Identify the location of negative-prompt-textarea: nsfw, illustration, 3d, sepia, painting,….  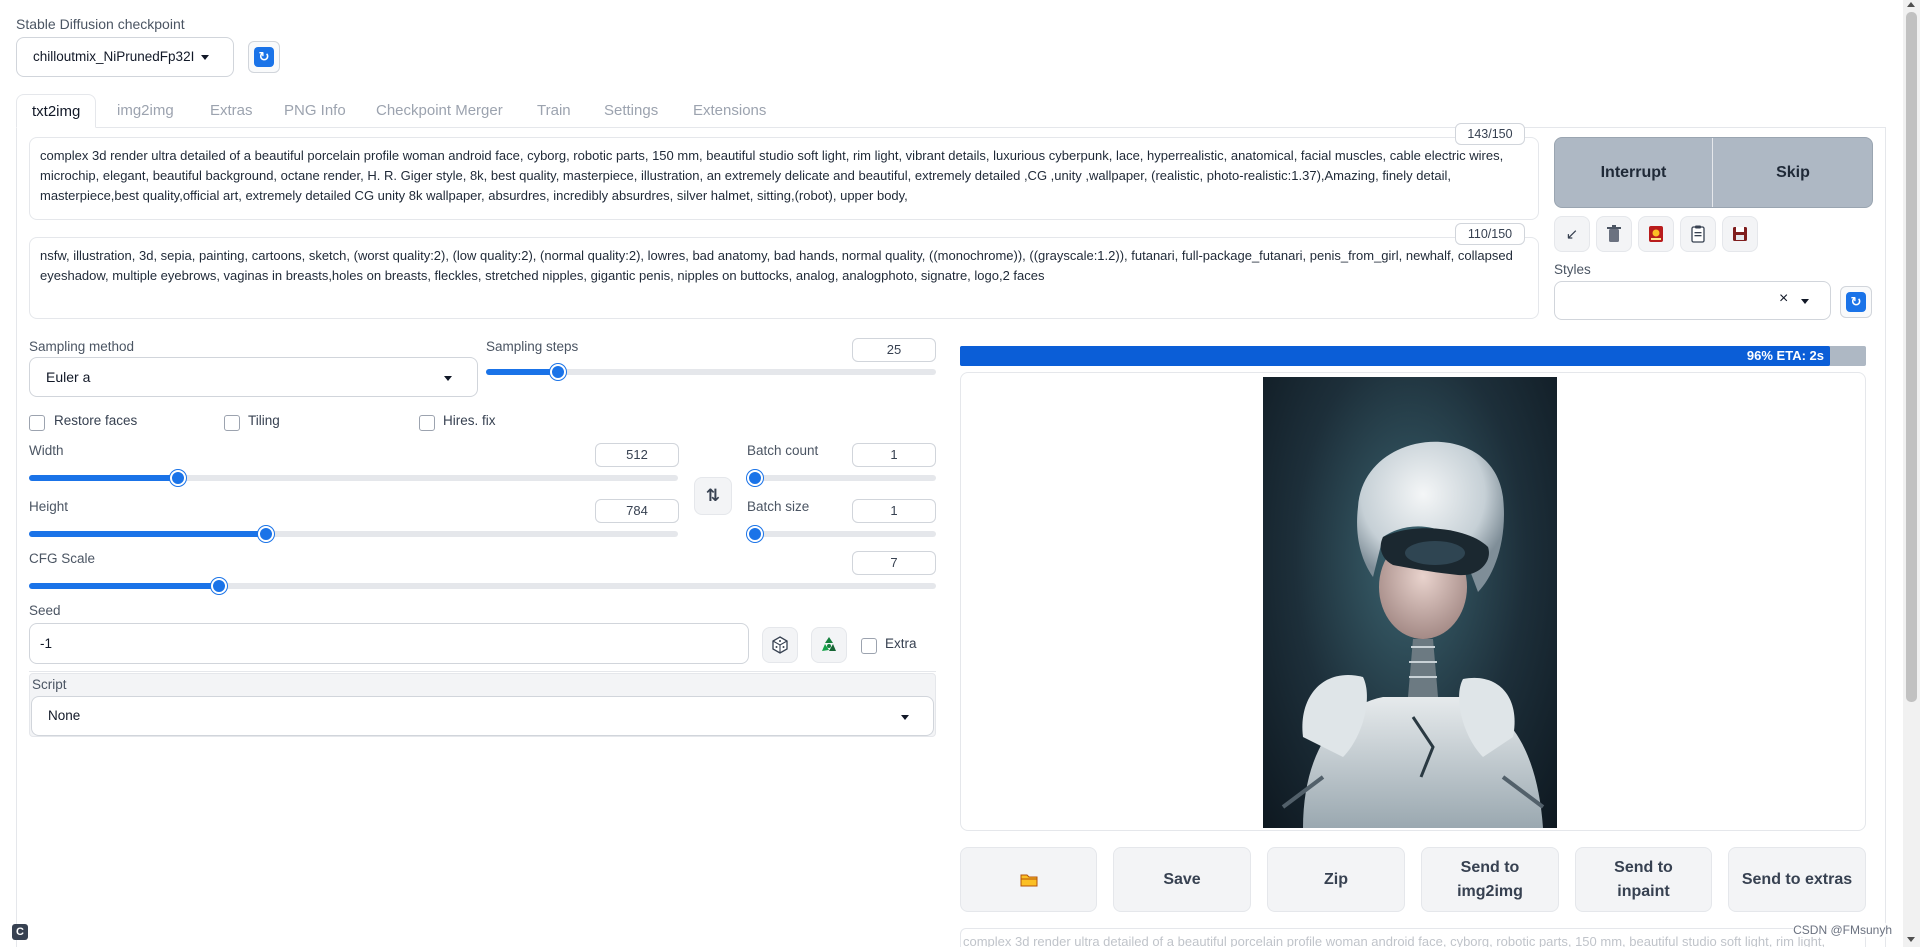
(784, 278).